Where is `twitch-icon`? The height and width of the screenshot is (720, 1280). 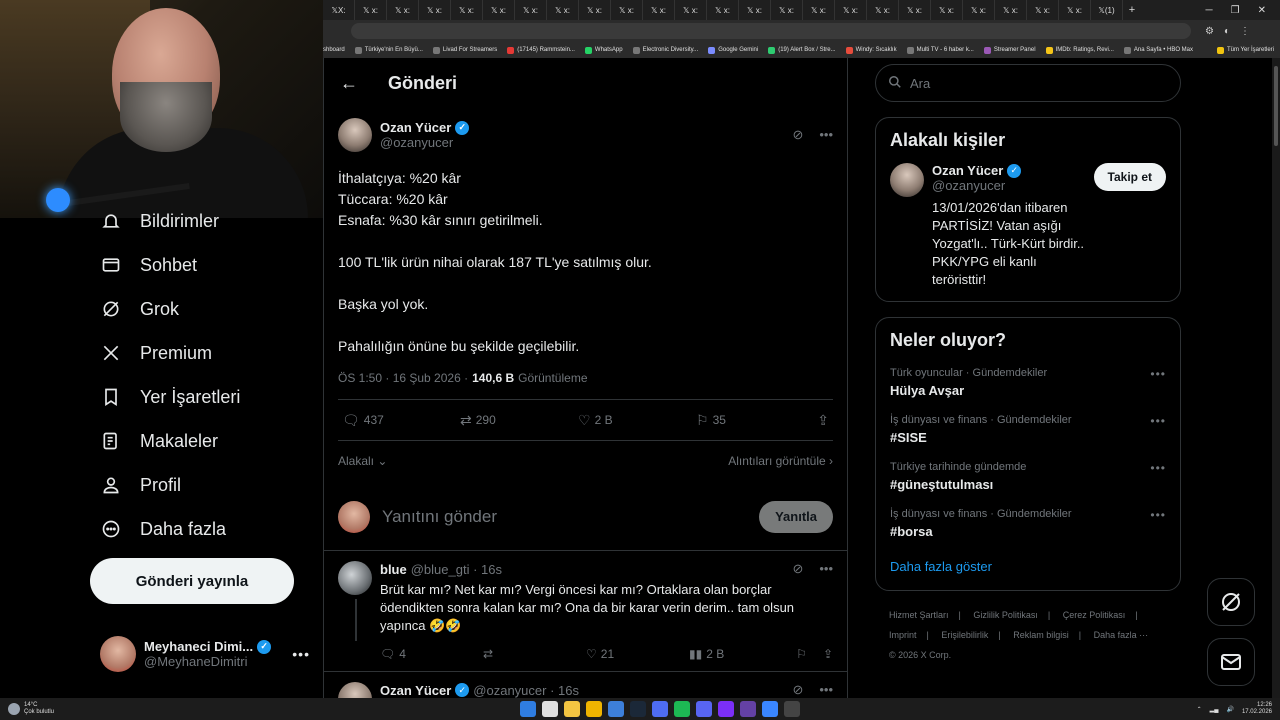 twitch-icon is located at coordinates (748, 709).